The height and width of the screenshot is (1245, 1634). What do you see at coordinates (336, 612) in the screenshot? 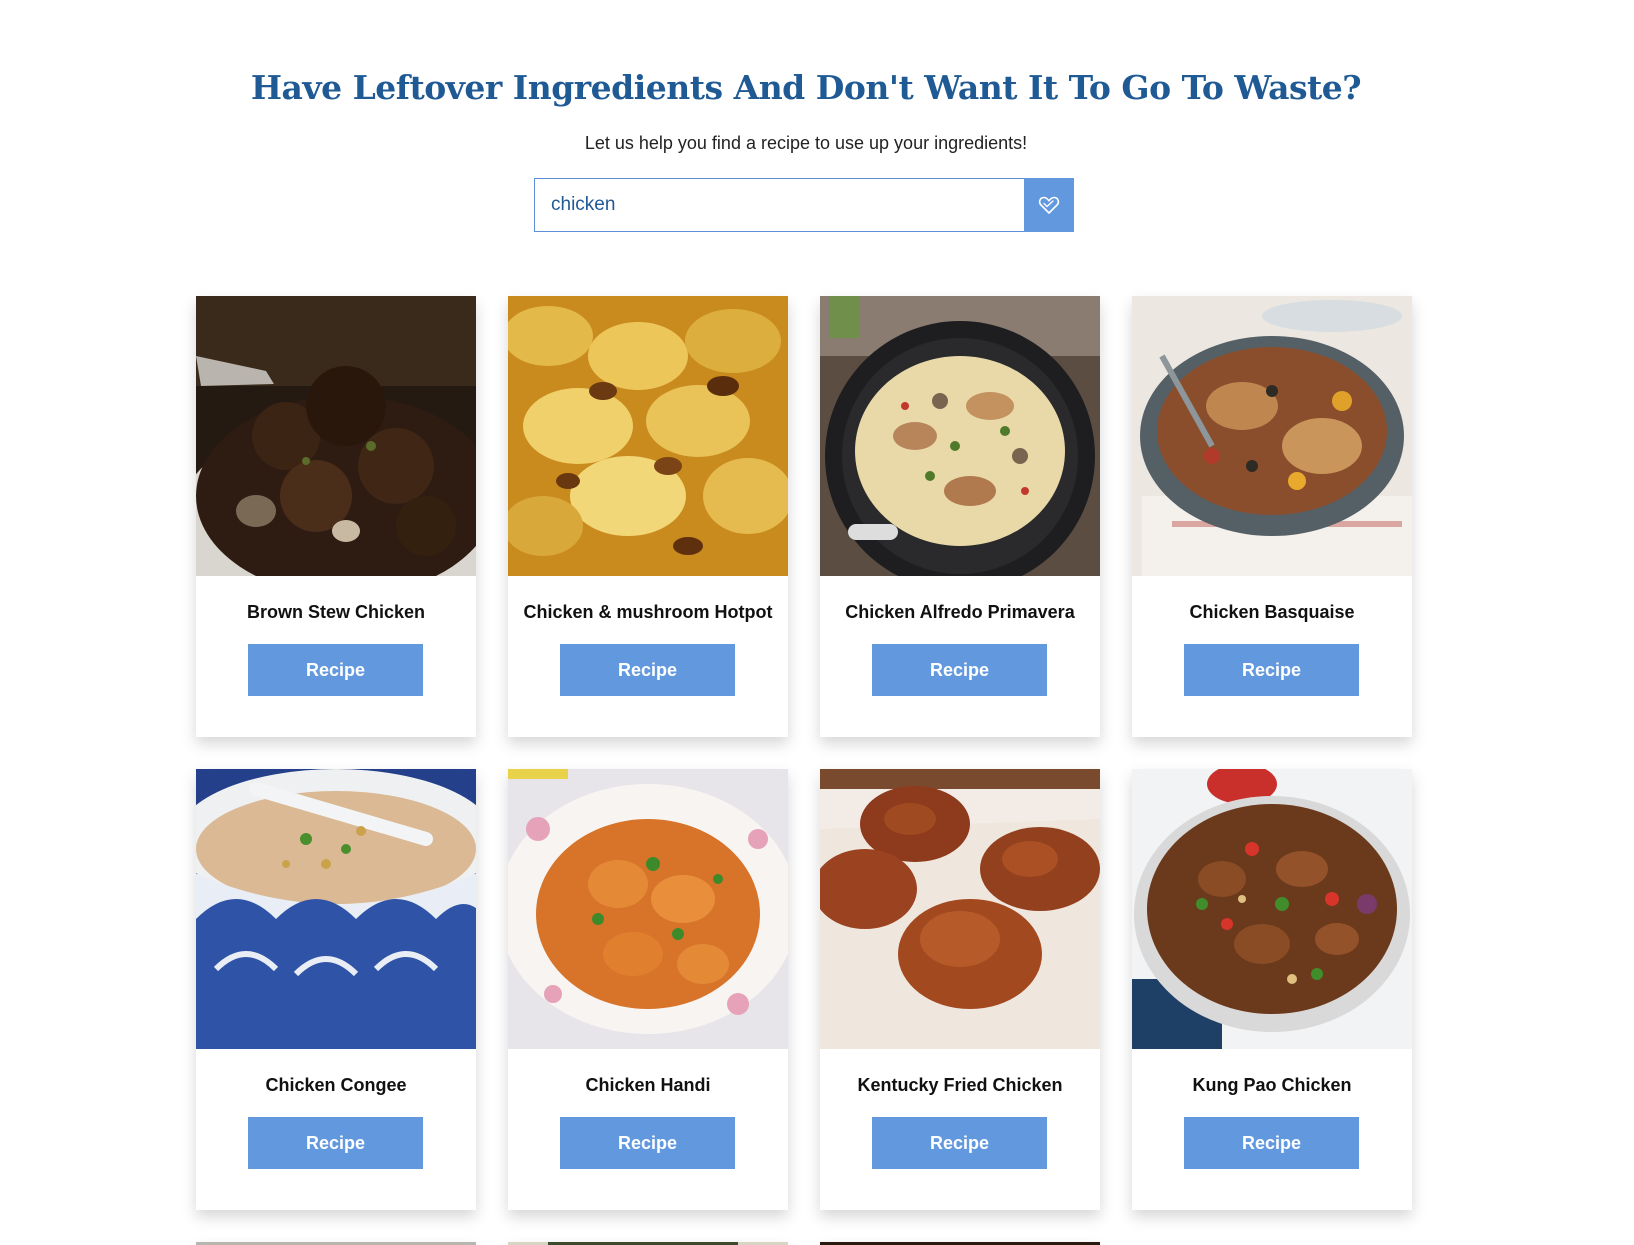
I see `recipe-title: Brown Stew Chicken` at bounding box center [336, 612].